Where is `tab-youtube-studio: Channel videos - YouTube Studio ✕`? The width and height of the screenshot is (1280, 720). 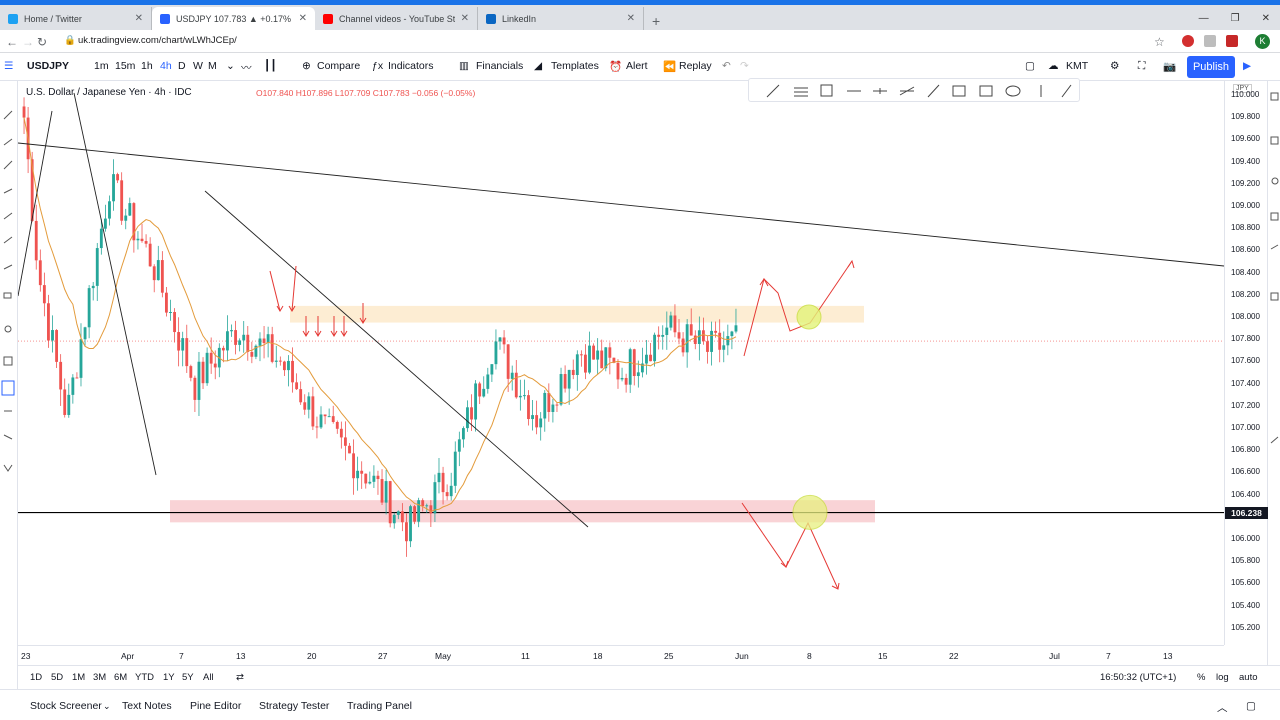 tab-youtube-studio: Channel videos - YouTube Studio ✕ is located at coordinates (396, 18).